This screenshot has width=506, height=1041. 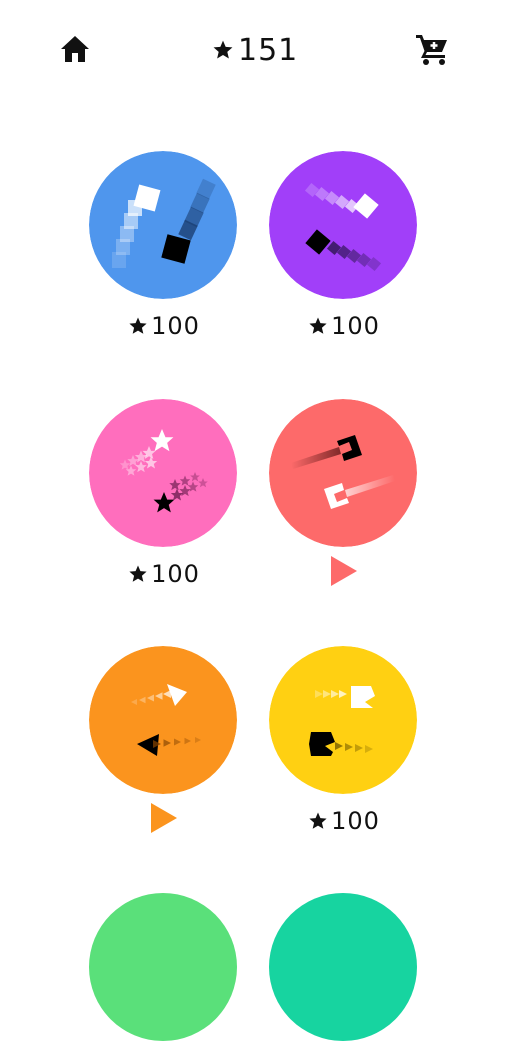 I want to click on star-balance: 151, so click(x=255, y=50).